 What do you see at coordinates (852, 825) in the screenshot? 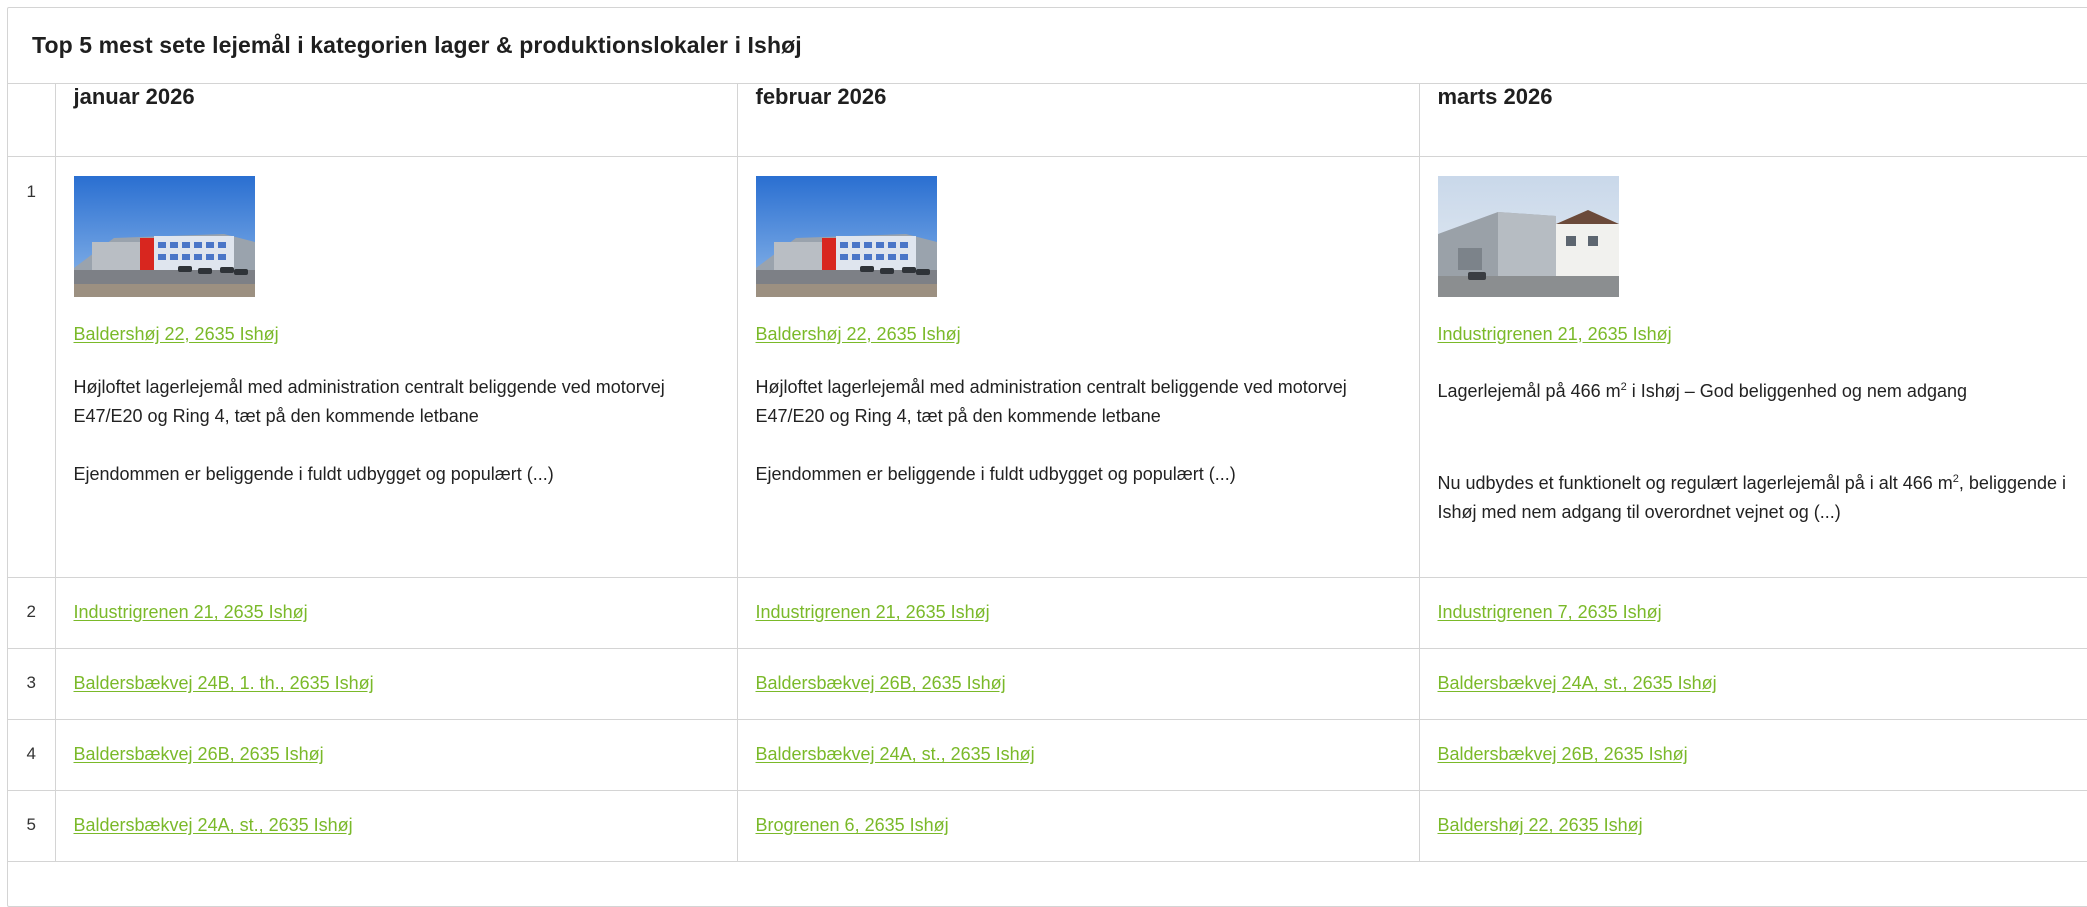
I see `listing-address-link: Brogrenen 6, 2635 Ishøj` at bounding box center [852, 825].